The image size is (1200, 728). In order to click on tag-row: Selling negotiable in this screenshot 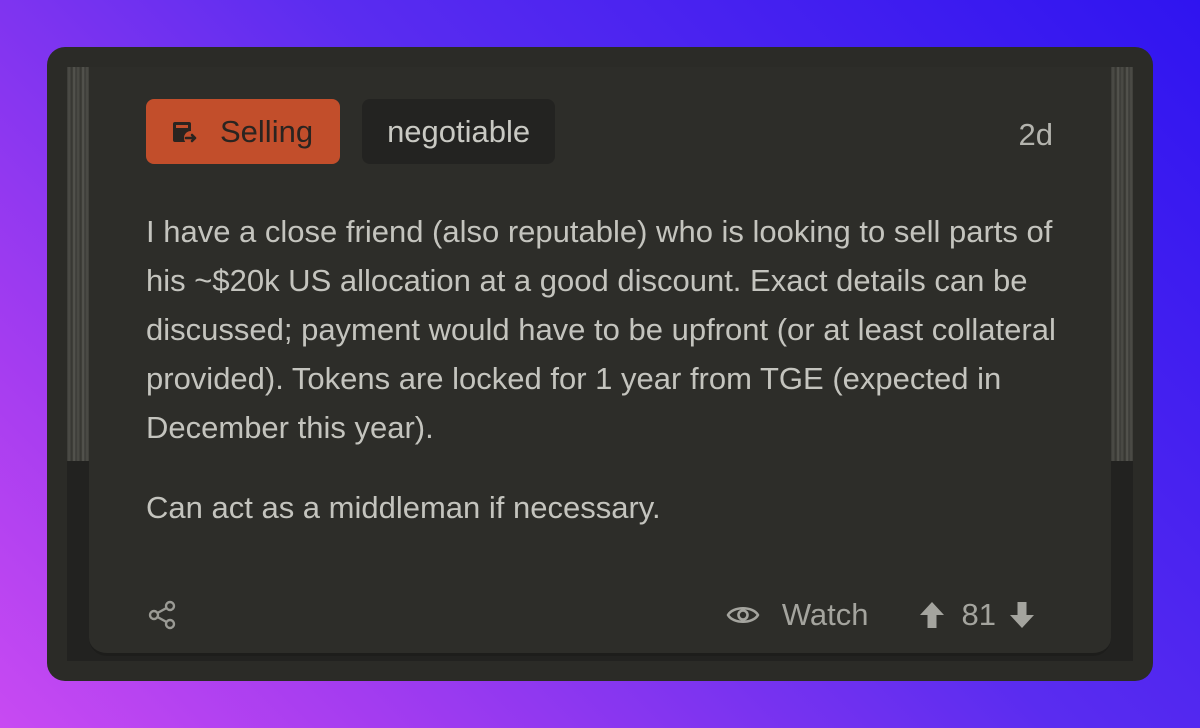, I will do `click(351, 131)`.